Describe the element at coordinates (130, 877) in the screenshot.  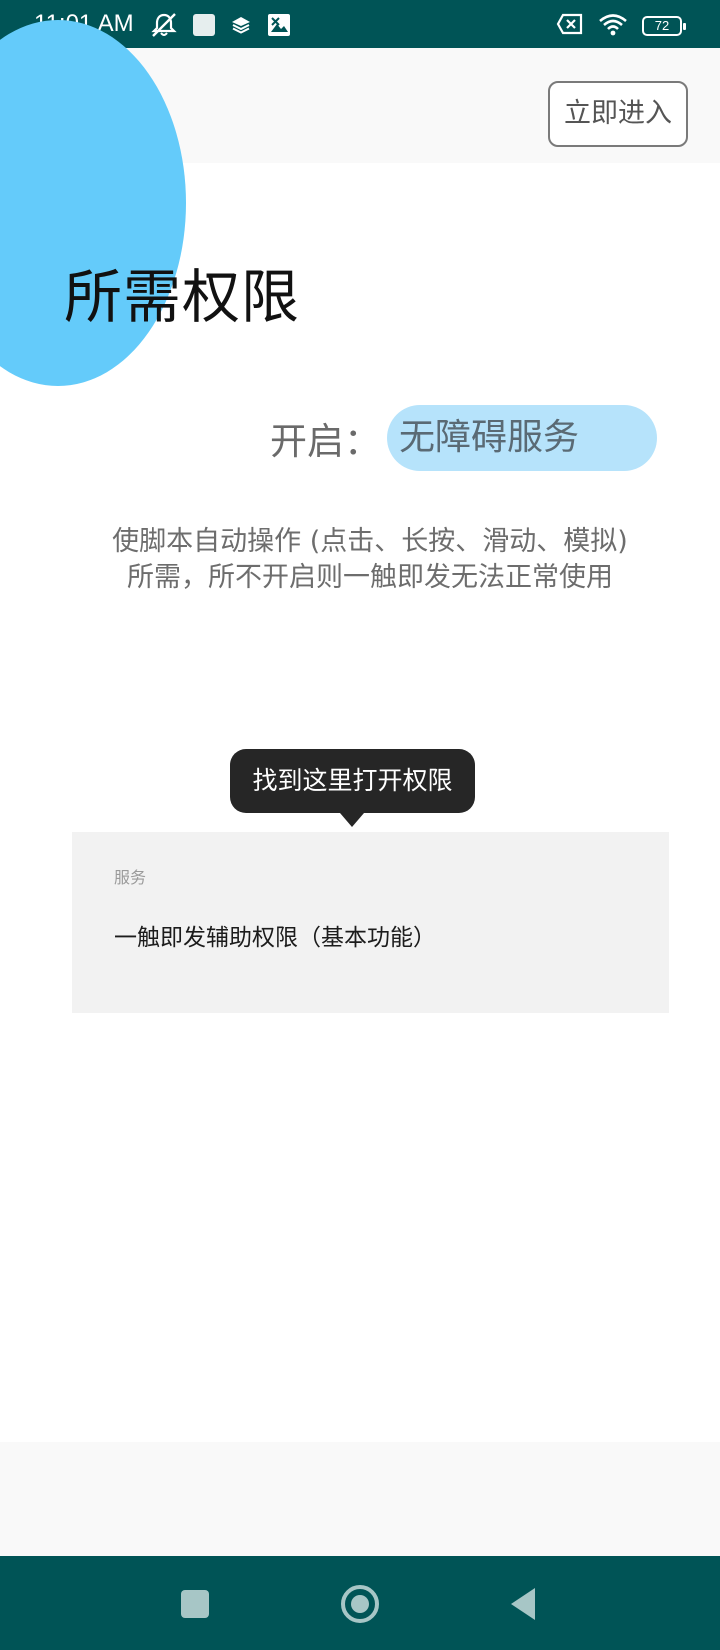
I see `settings-section-label: 服务` at that location.